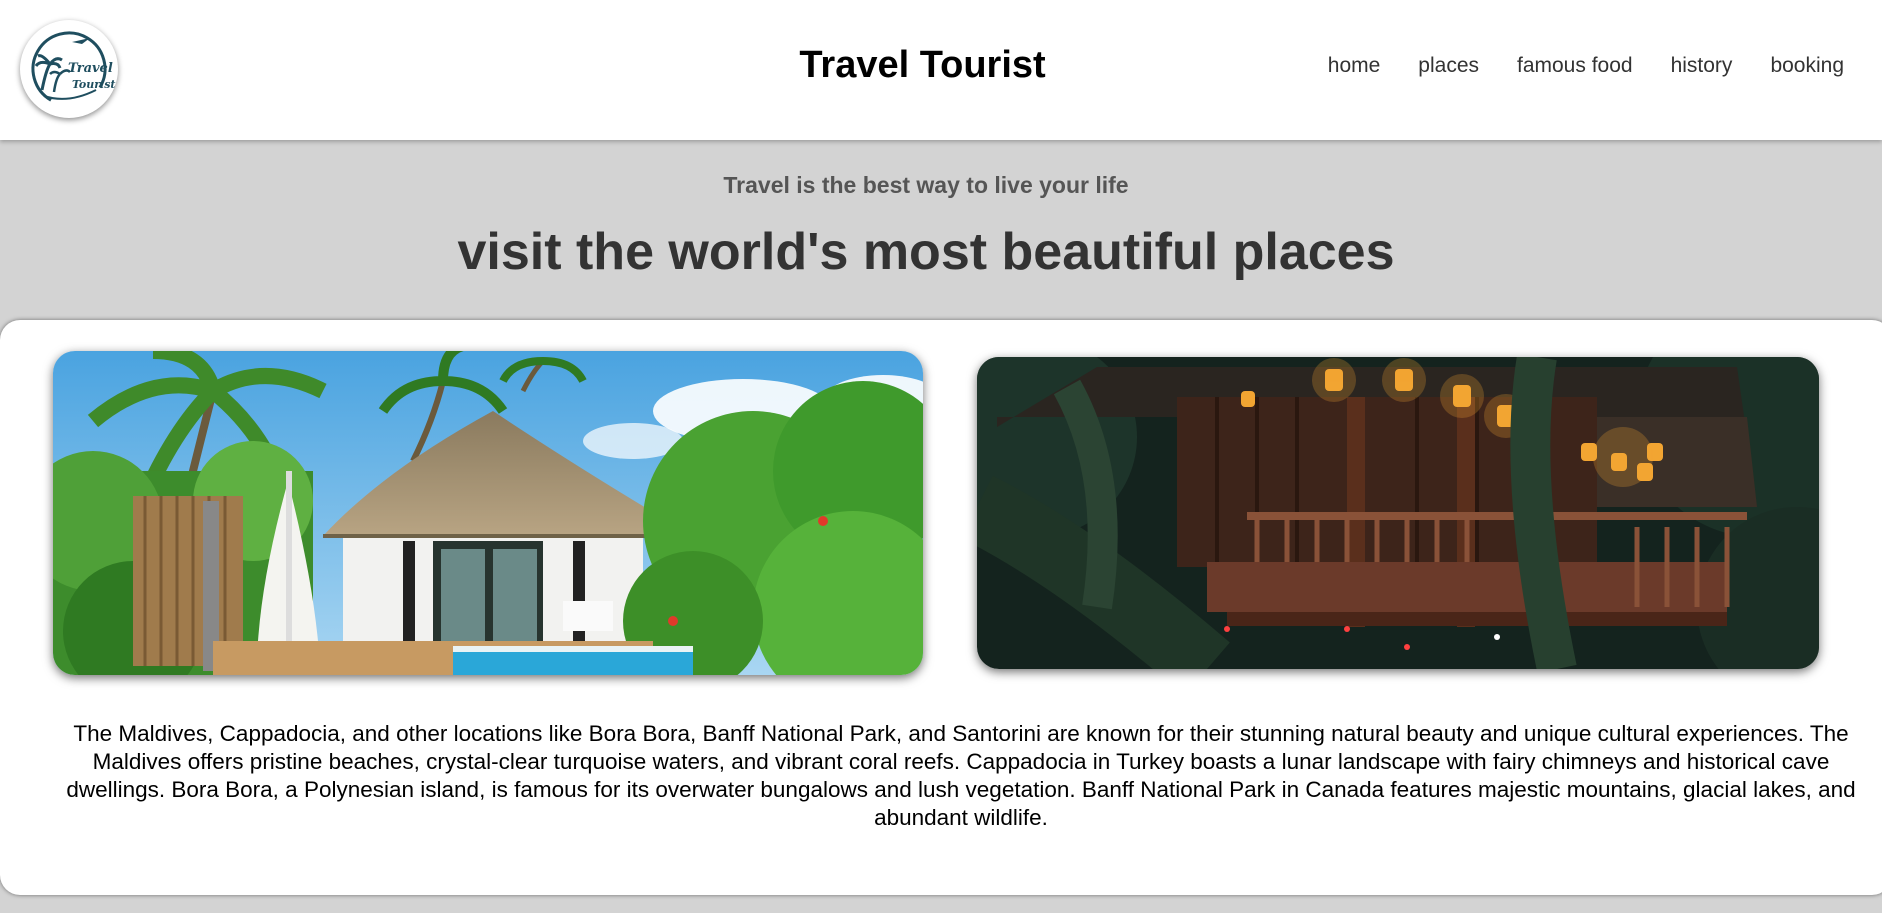 The image size is (1882, 913). Describe the element at coordinates (1575, 66) in the screenshot. I see `nav-link-famous-food: famous food` at that location.